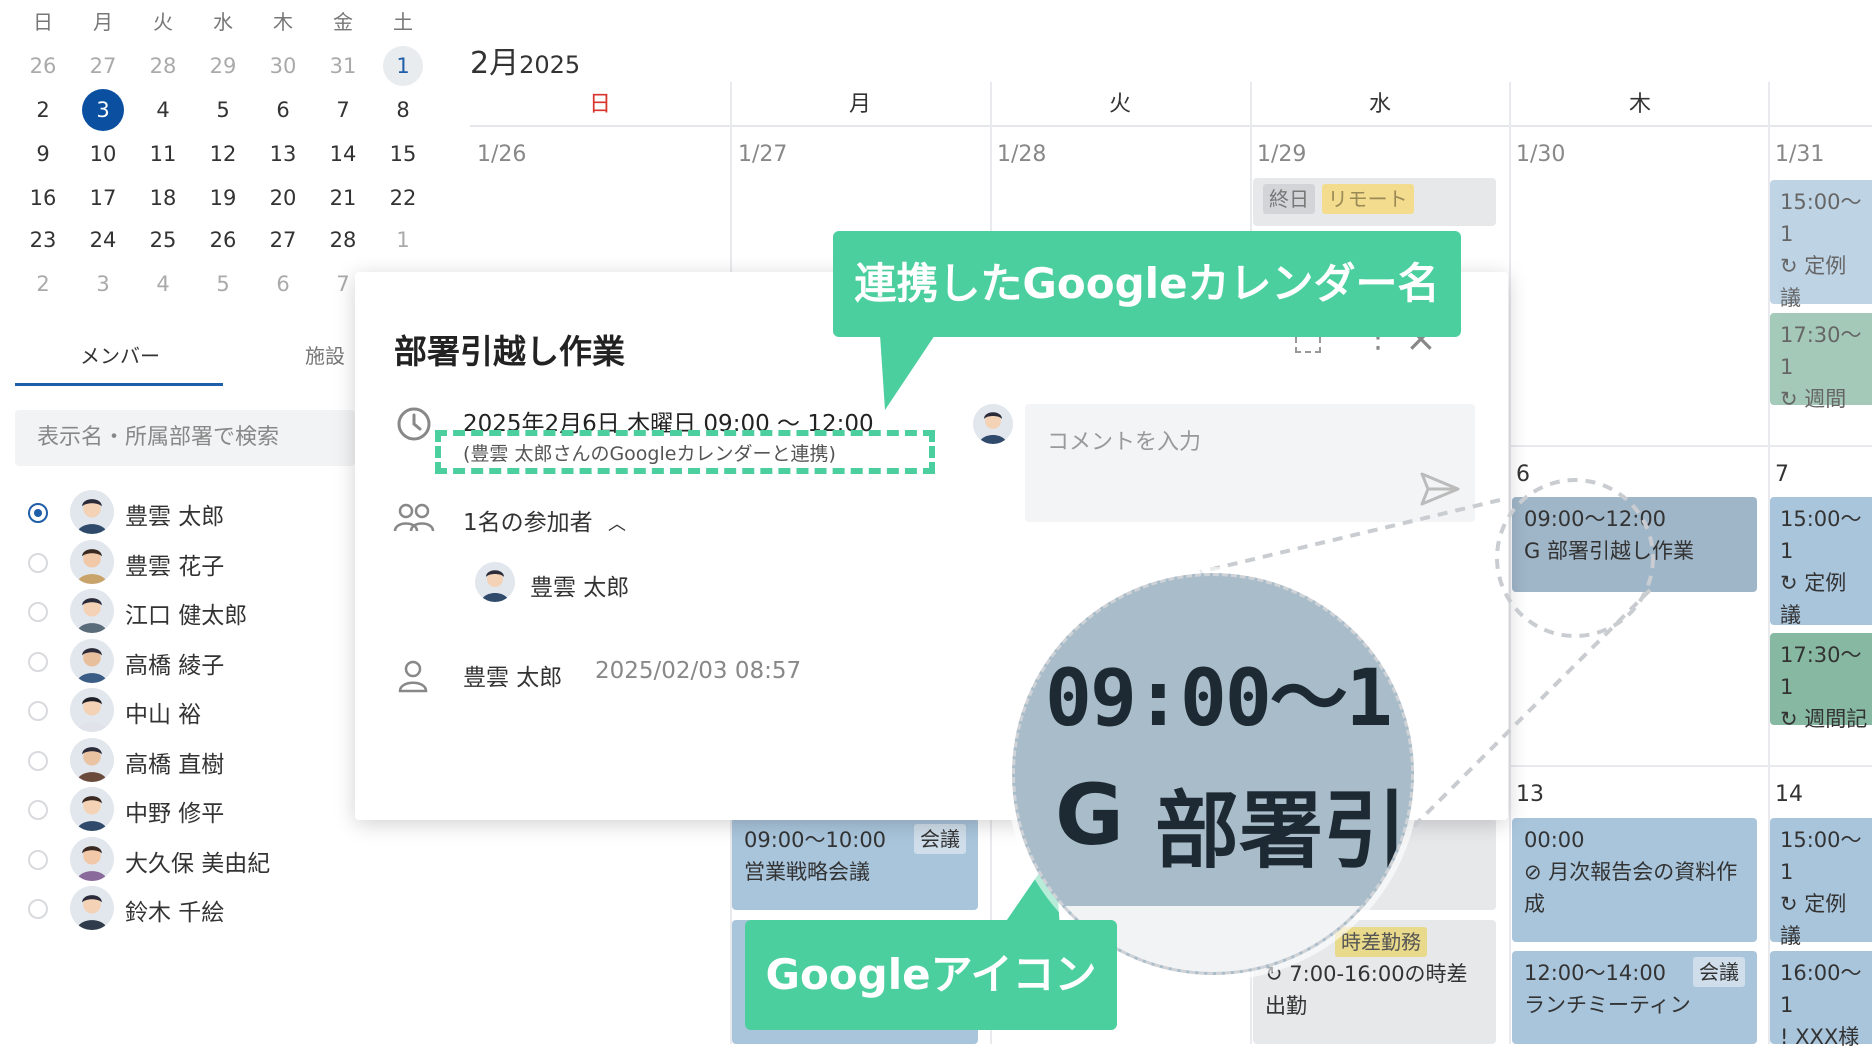 Image resolution: width=1872 pixels, height=1053 pixels. What do you see at coordinates (1213, 774) in the screenshot?
I see `zoom-magnifier: 09:00〜1 G 部署引` at bounding box center [1213, 774].